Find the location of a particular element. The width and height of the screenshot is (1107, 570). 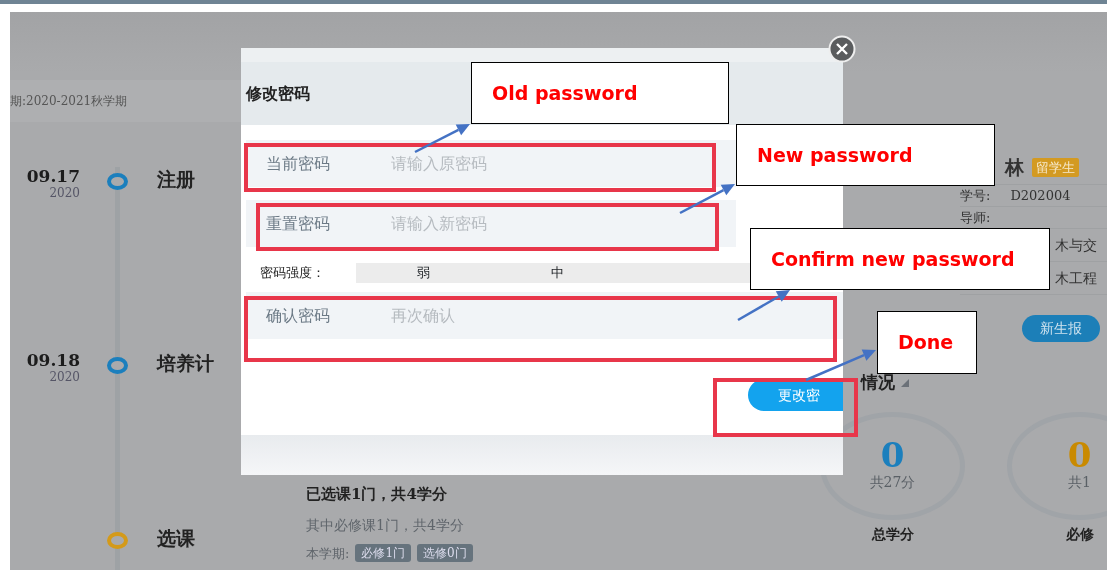

course-tag: 必修1门 is located at coordinates (383, 553).